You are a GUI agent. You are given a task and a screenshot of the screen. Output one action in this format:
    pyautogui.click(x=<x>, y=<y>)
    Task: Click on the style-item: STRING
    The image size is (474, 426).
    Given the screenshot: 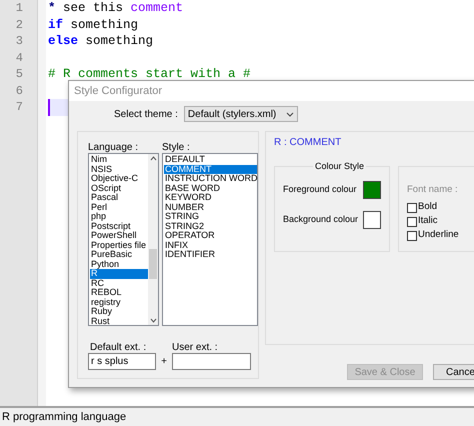 What is the action you would take?
    pyautogui.click(x=210, y=217)
    